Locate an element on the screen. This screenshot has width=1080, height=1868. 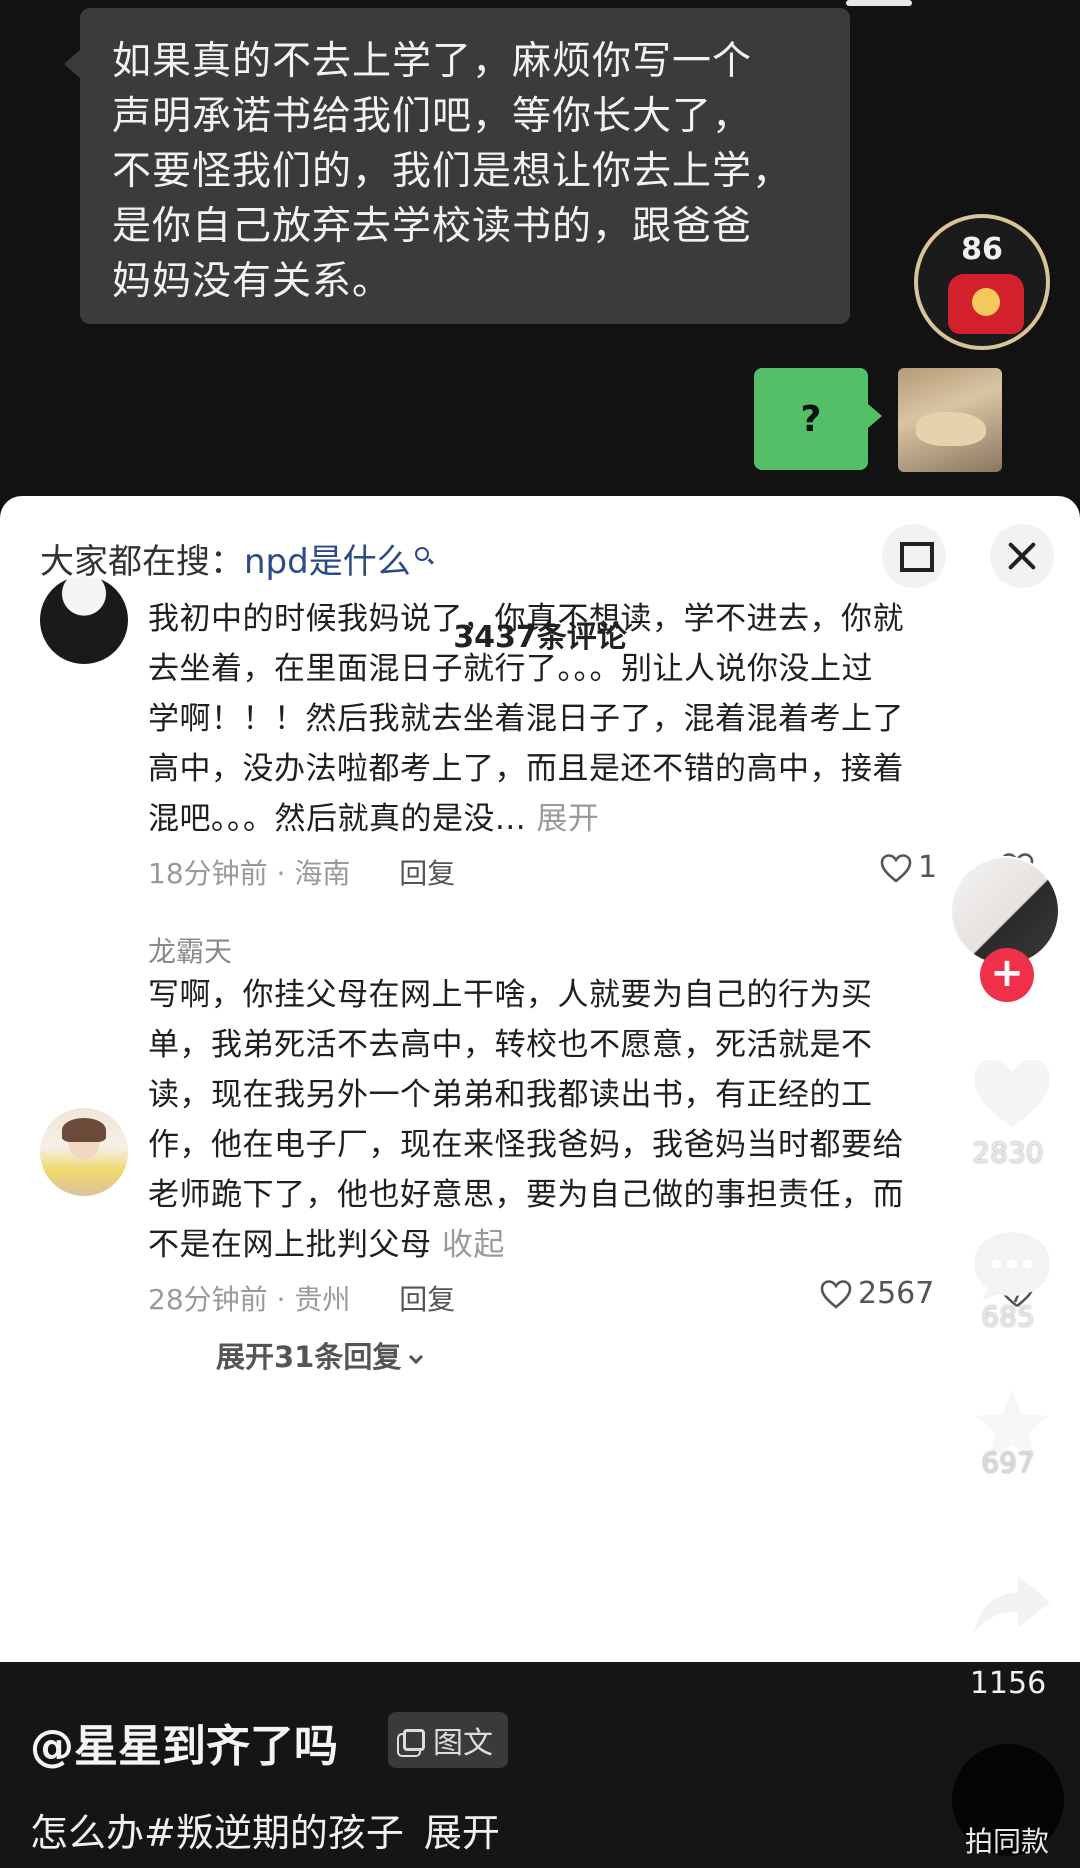
like-video-count: 2830 is located at coordinates (1008, 1152).